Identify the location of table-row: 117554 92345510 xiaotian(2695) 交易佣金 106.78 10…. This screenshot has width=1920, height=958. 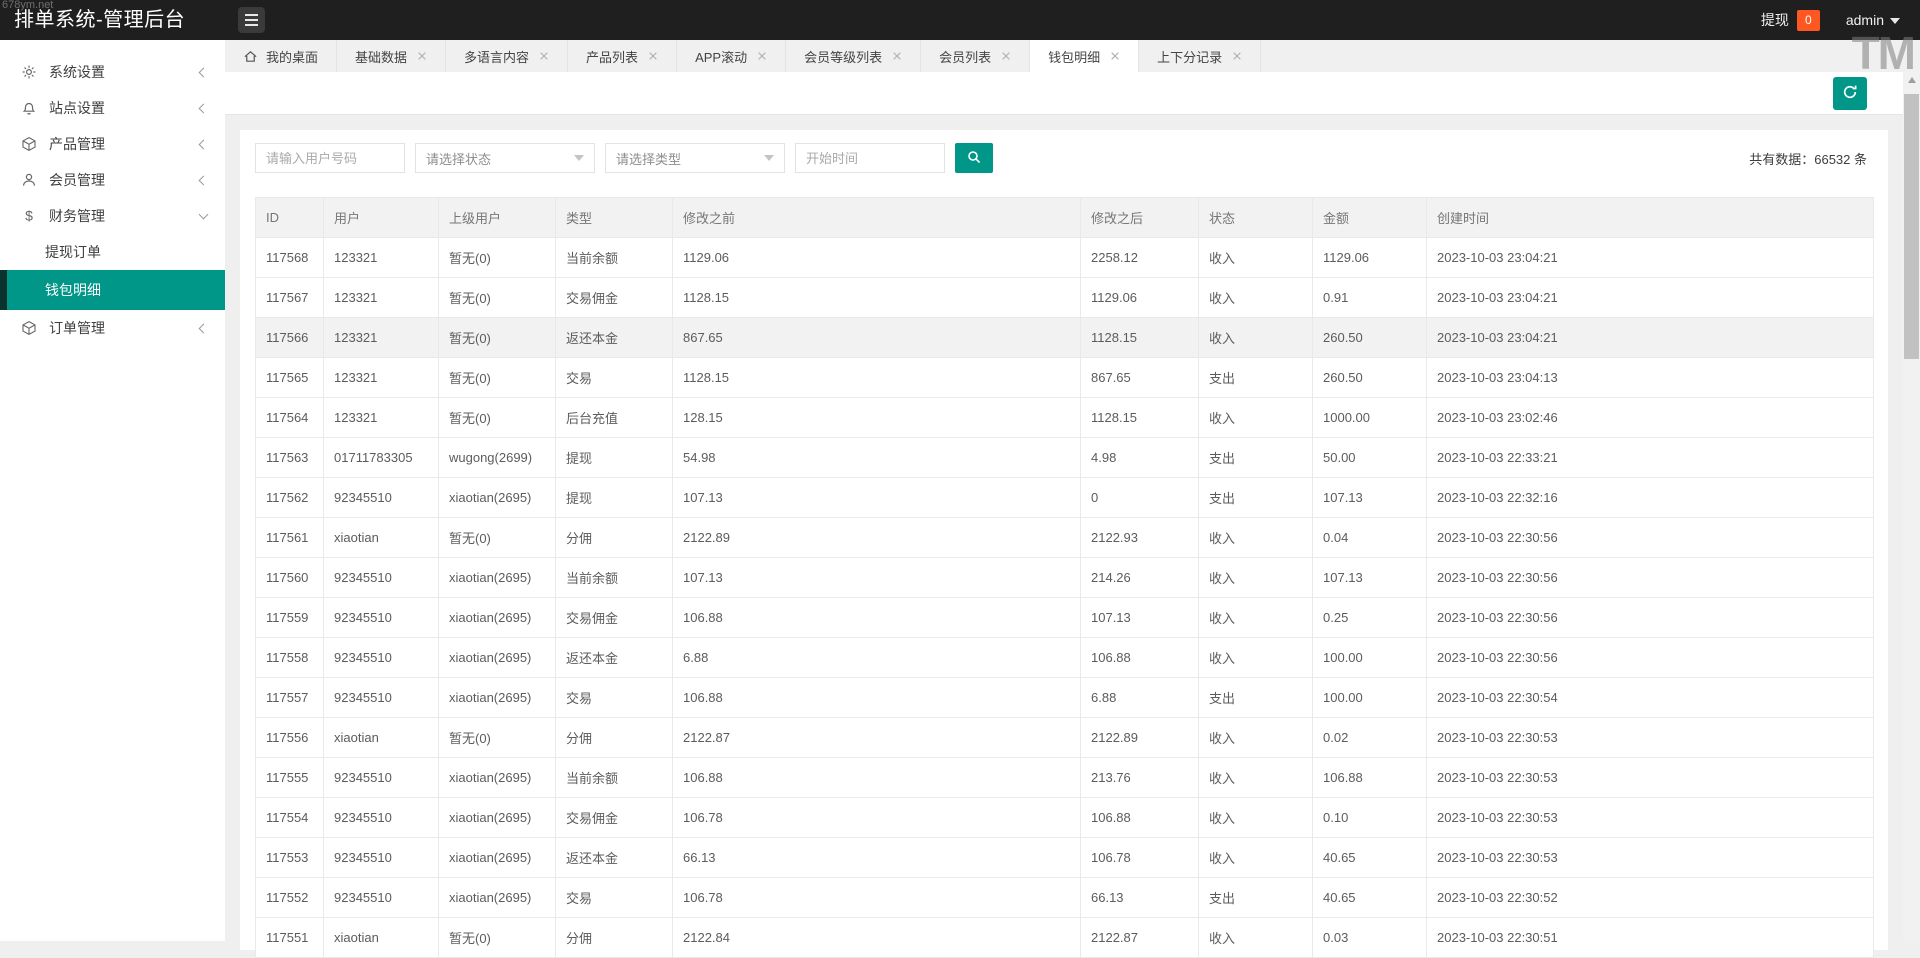
(1064, 817).